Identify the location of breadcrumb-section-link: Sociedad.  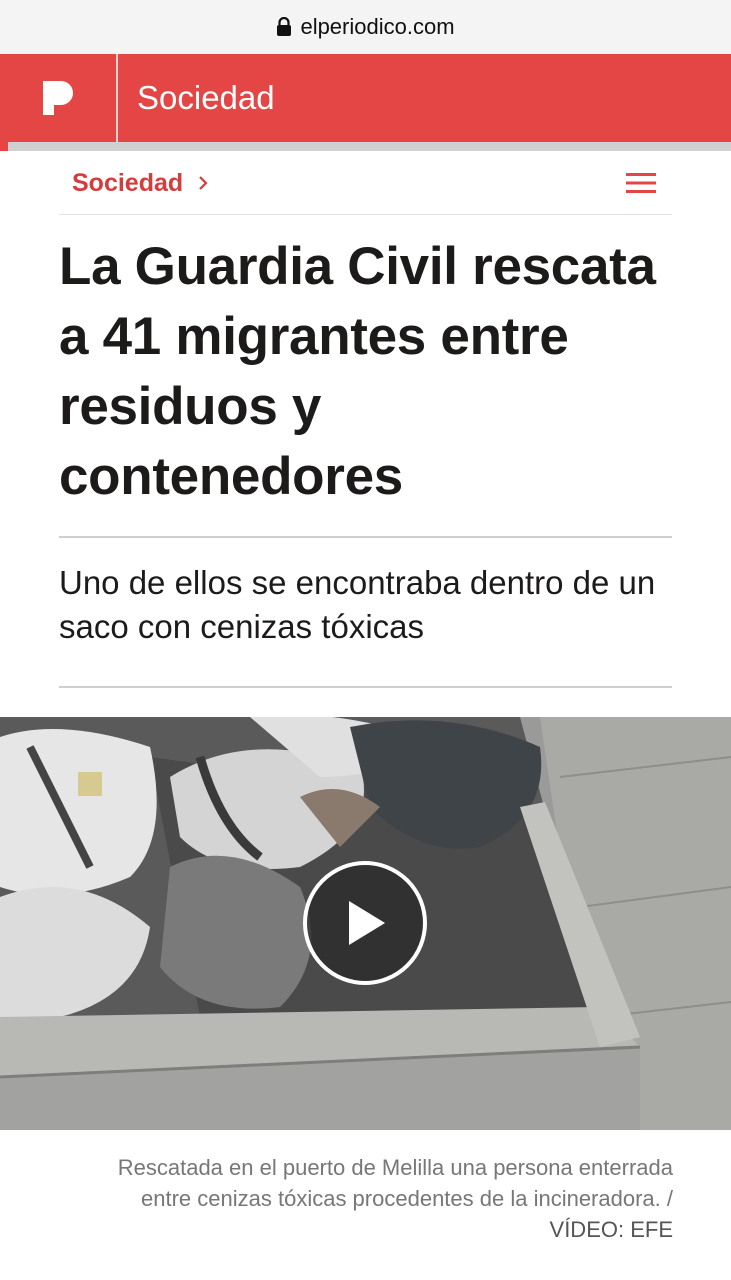
(127, 183).